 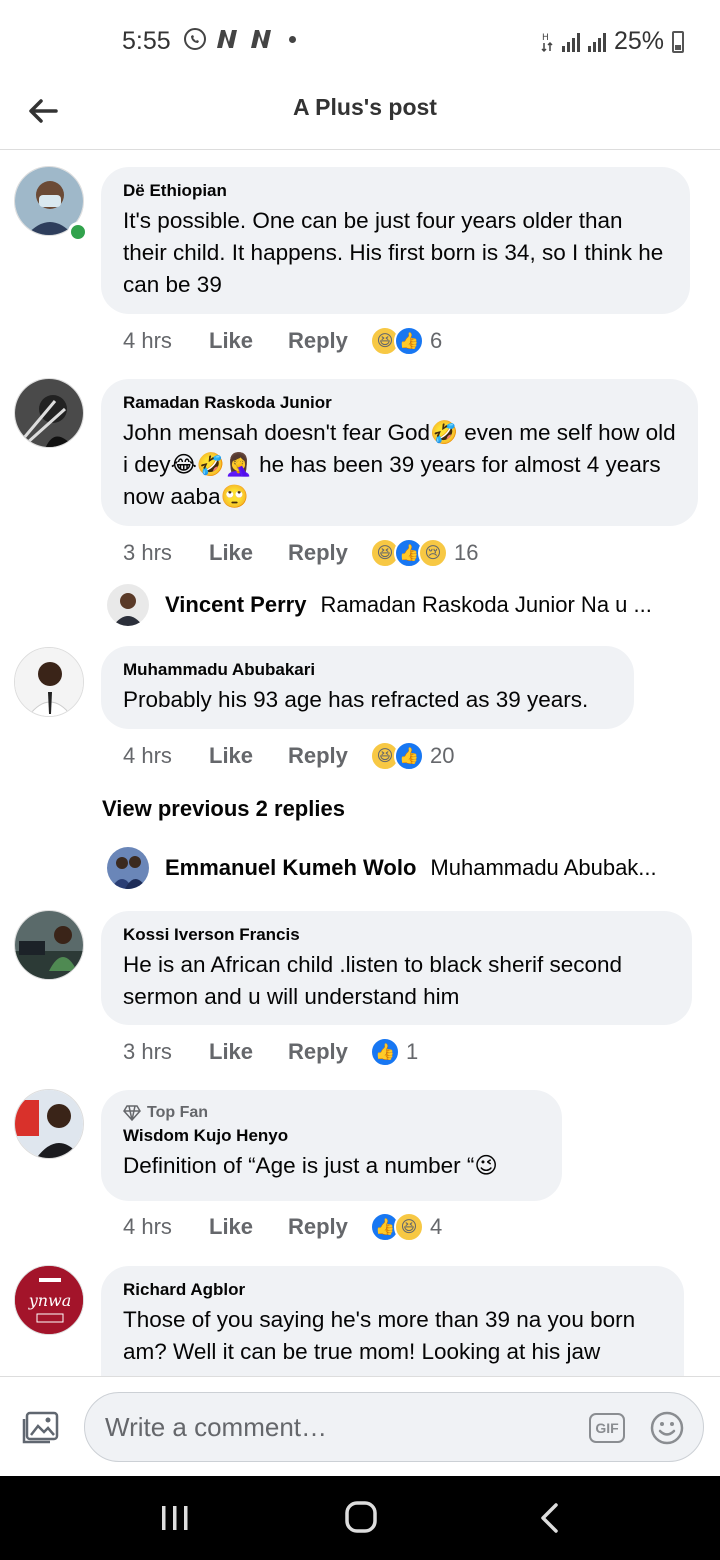 I want to click on avatar: ynwa, so click(x=49, y=1300).